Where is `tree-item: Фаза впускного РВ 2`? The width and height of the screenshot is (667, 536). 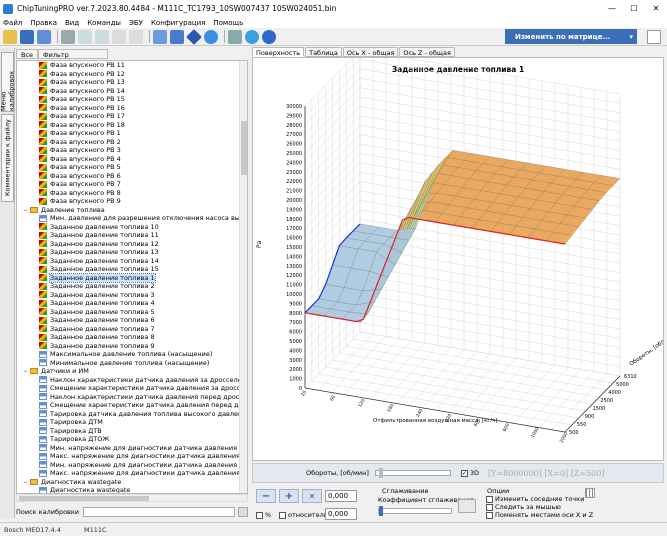 tree-item: Фаза впускного РВ 2 is located at coordinates (132, 142).